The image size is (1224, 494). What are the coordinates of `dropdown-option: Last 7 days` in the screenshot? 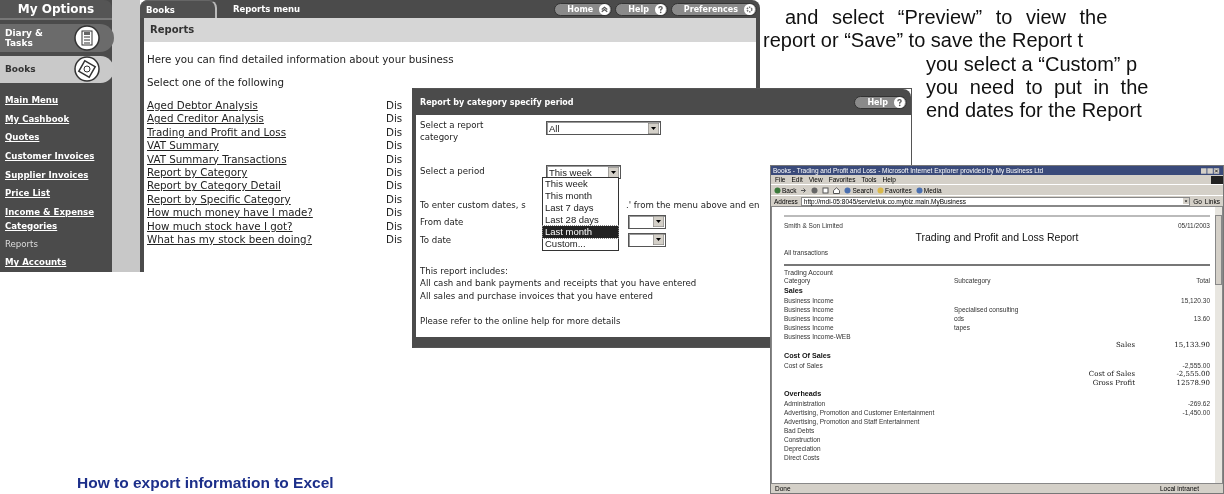 It's located at (580, 208).